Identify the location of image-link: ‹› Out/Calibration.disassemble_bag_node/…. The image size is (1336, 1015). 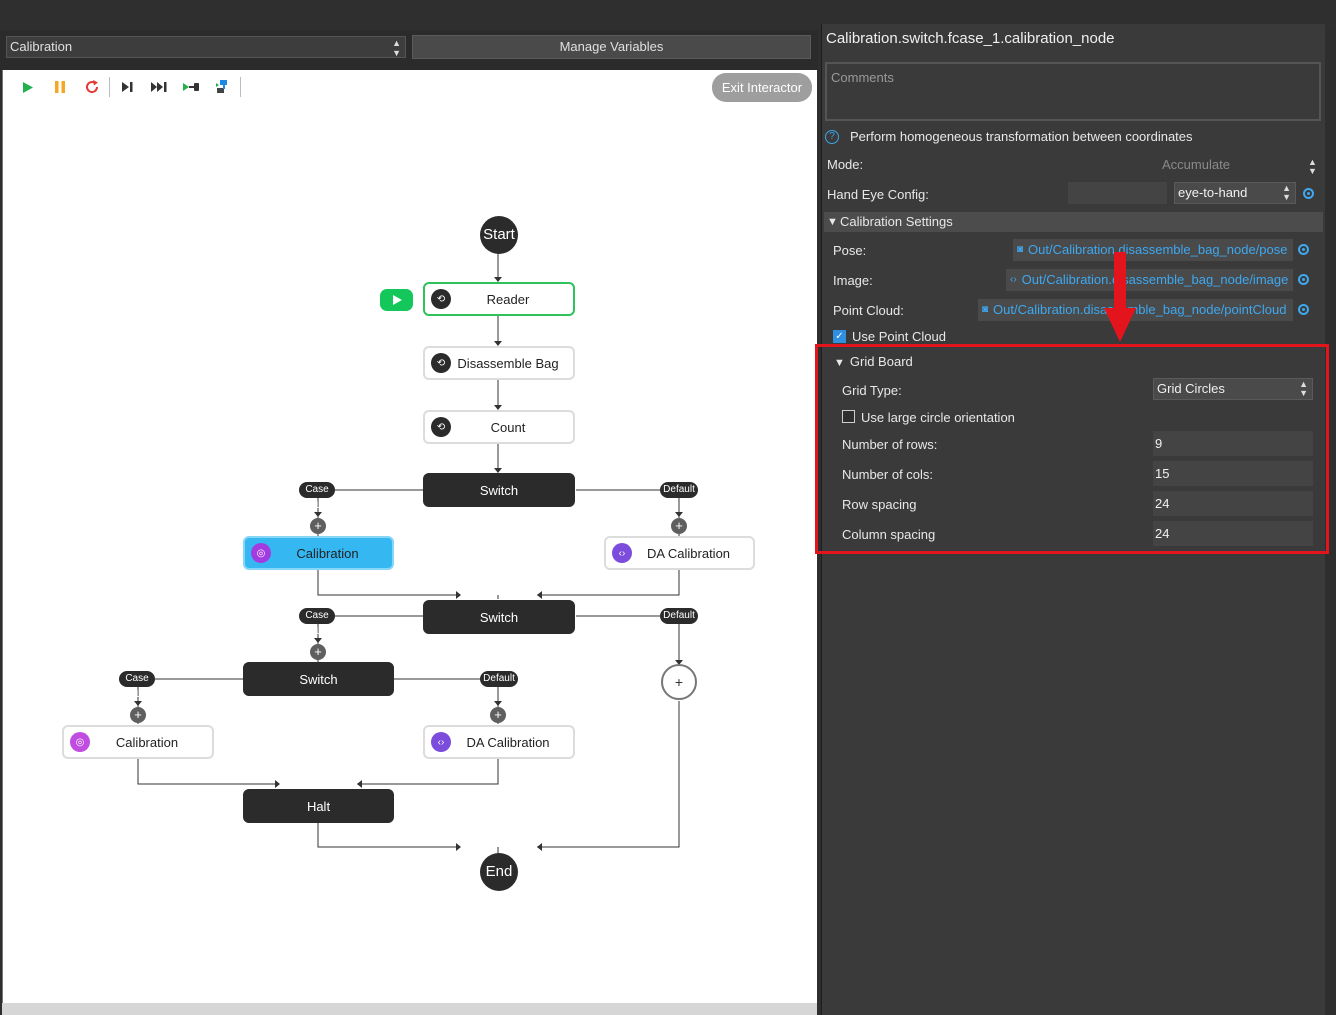
(1149, 280).